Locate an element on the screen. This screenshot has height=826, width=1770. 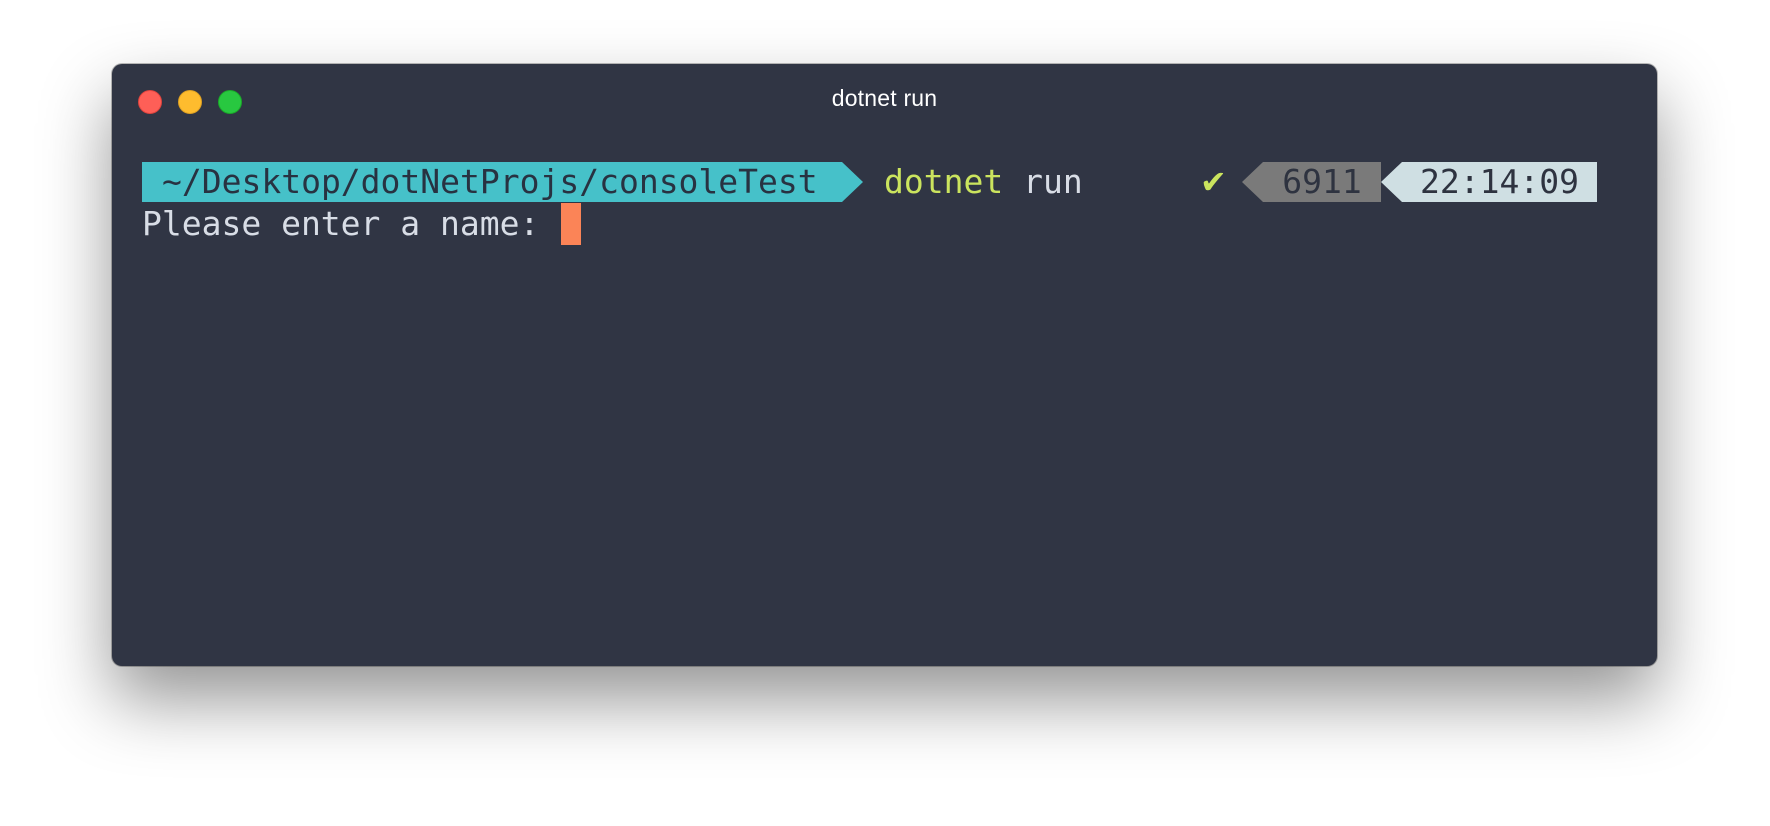
pid-segment-arrow is located at coordinates (1252, 182).